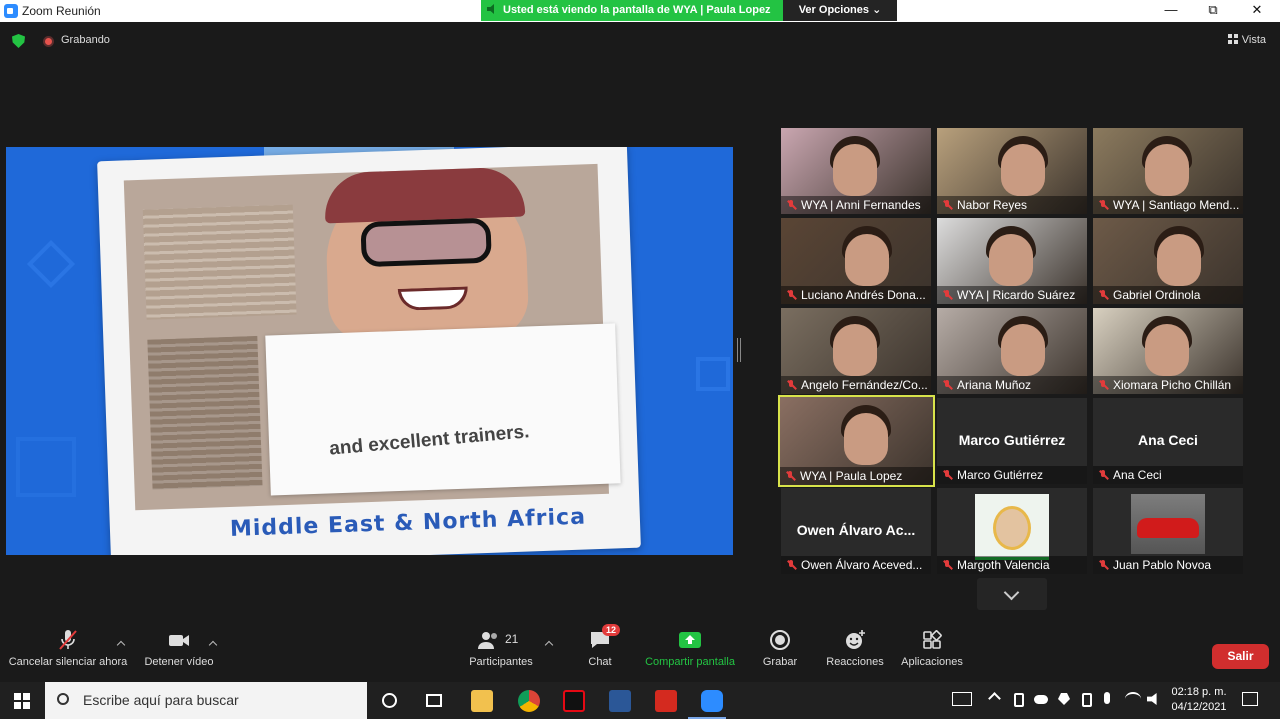 The height and width of the screenshot is (719, 1280). Describe the element at coordinates (1199, 692) in the screenshot. I see `clock-time: 02:18 p. m.` at that location.